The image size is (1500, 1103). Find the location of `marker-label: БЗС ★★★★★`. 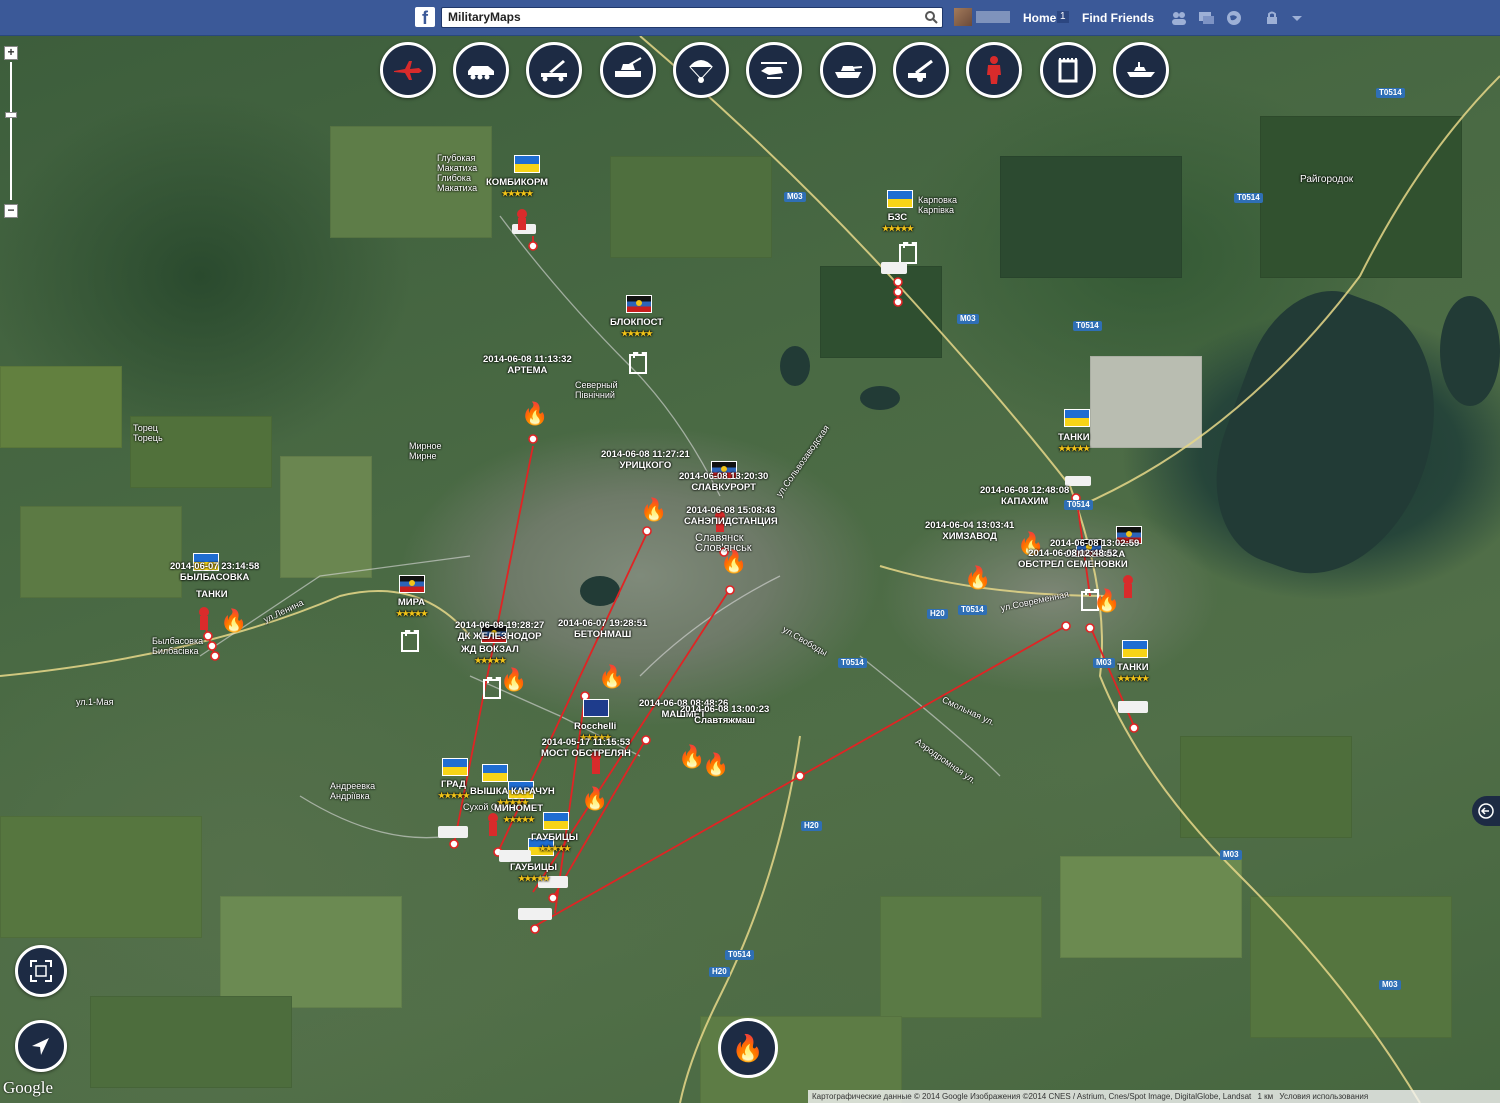

marker-label: БЗС ★★★★★ is located at coordinates (898, 223).